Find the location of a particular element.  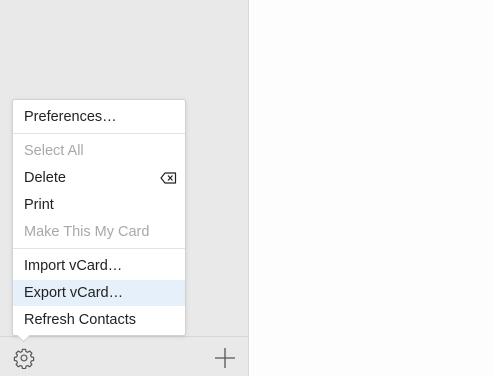

menu-item-label: Refresh Contacts is located at coordinates (80, 320).